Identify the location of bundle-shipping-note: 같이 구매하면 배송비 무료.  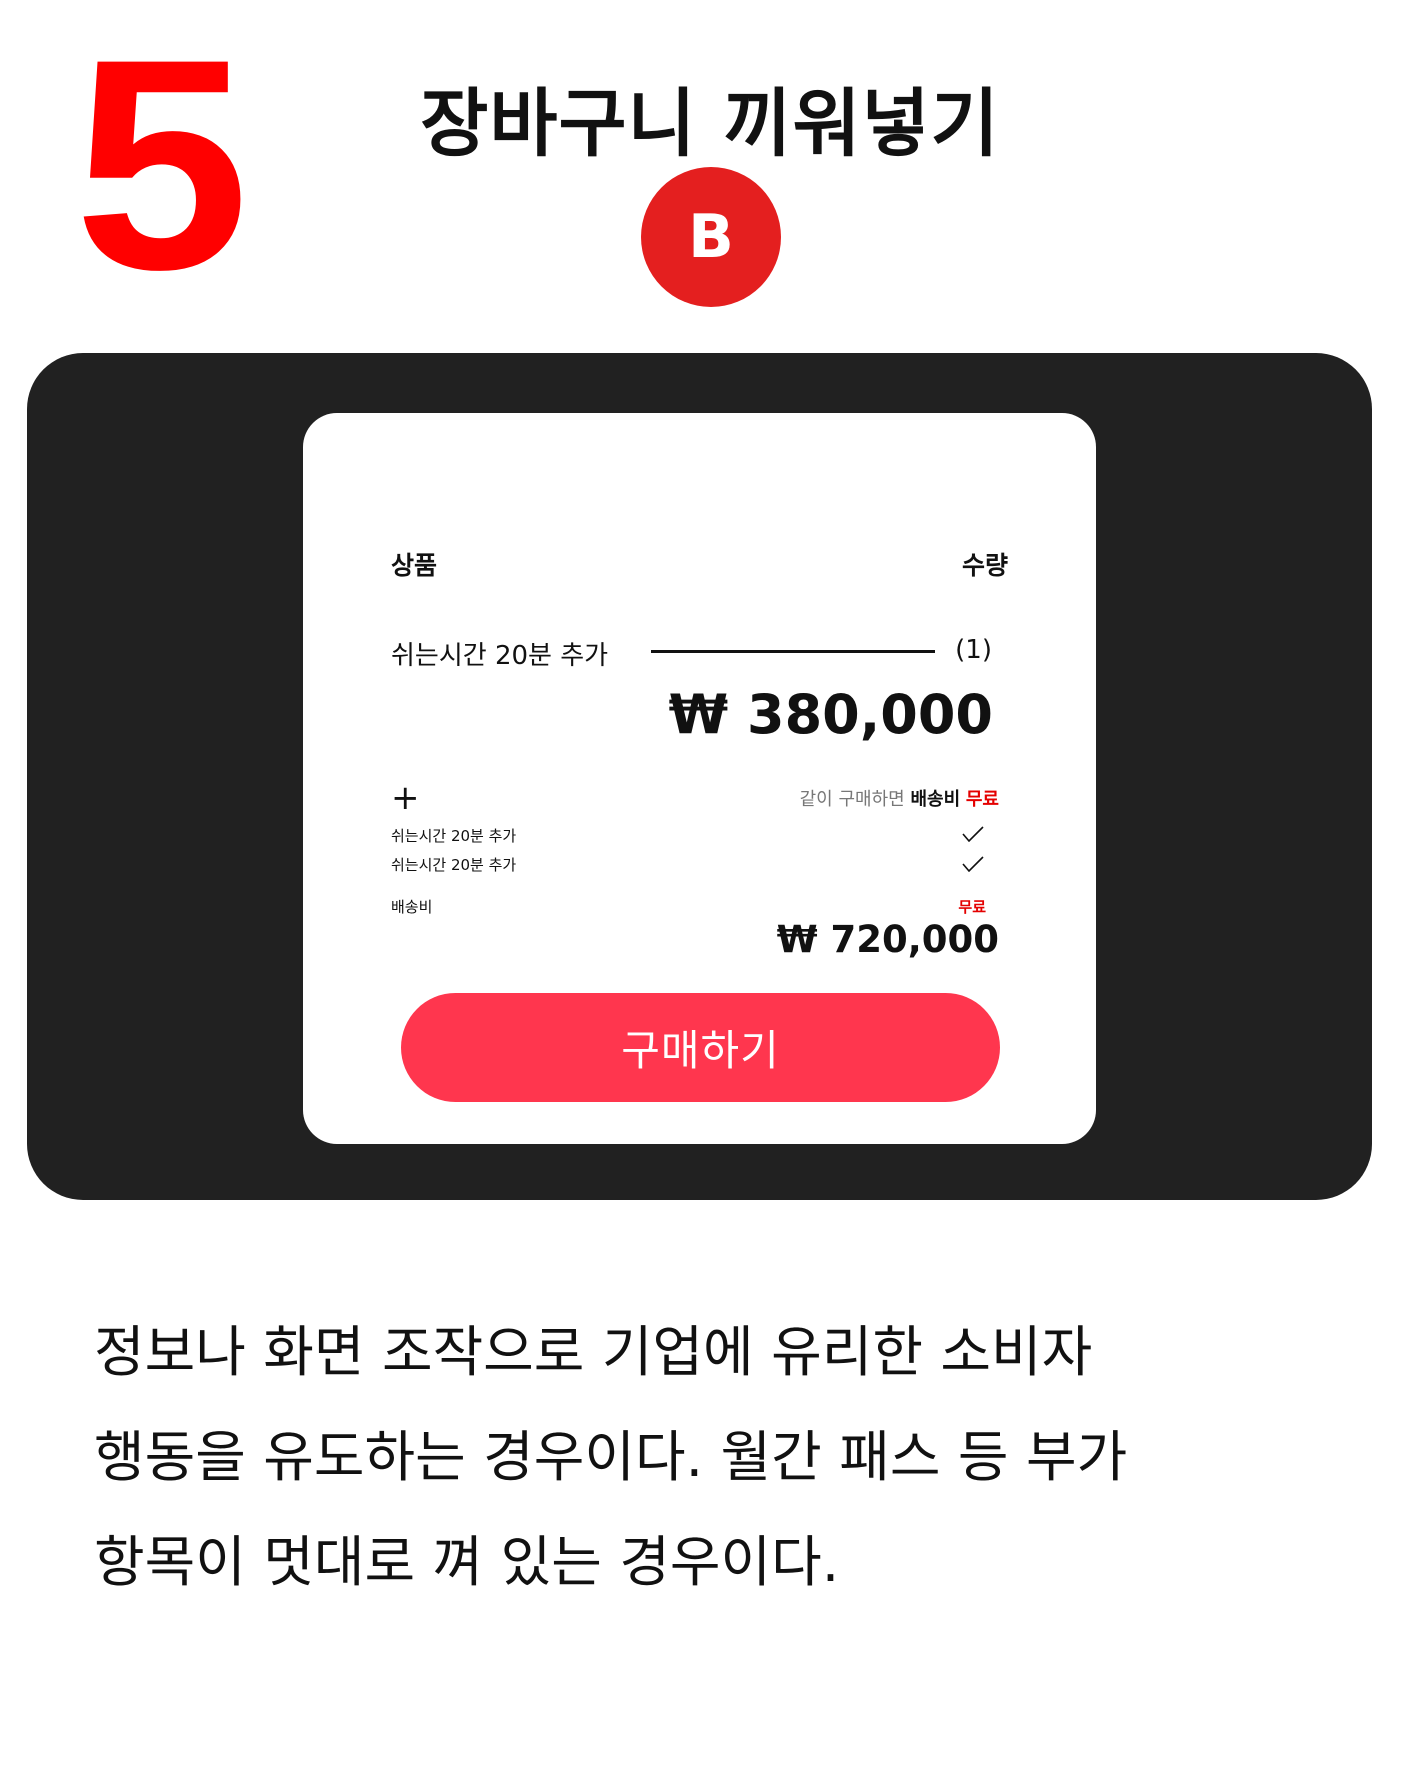
(899, 798).